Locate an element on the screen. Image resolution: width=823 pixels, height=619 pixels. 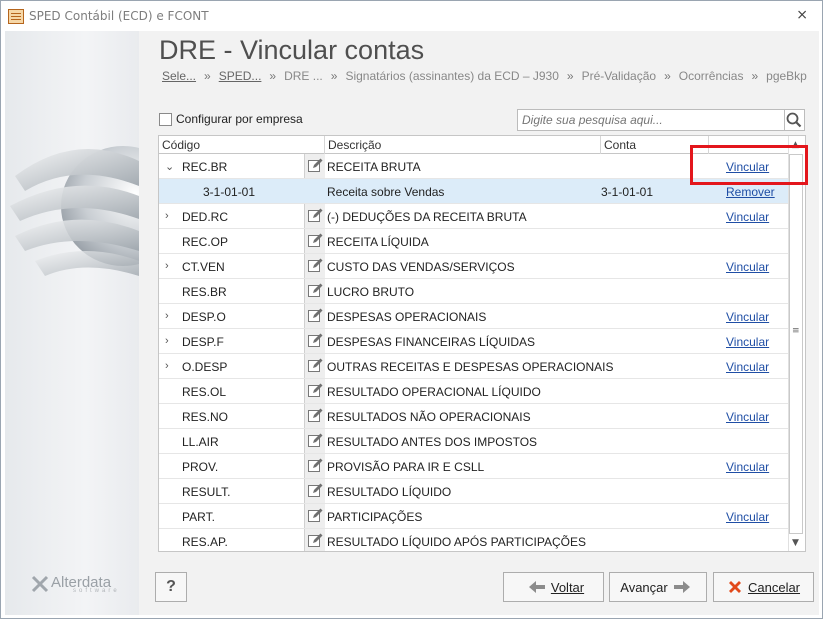
header-conta: Conta is located at coordinates (655, 145).